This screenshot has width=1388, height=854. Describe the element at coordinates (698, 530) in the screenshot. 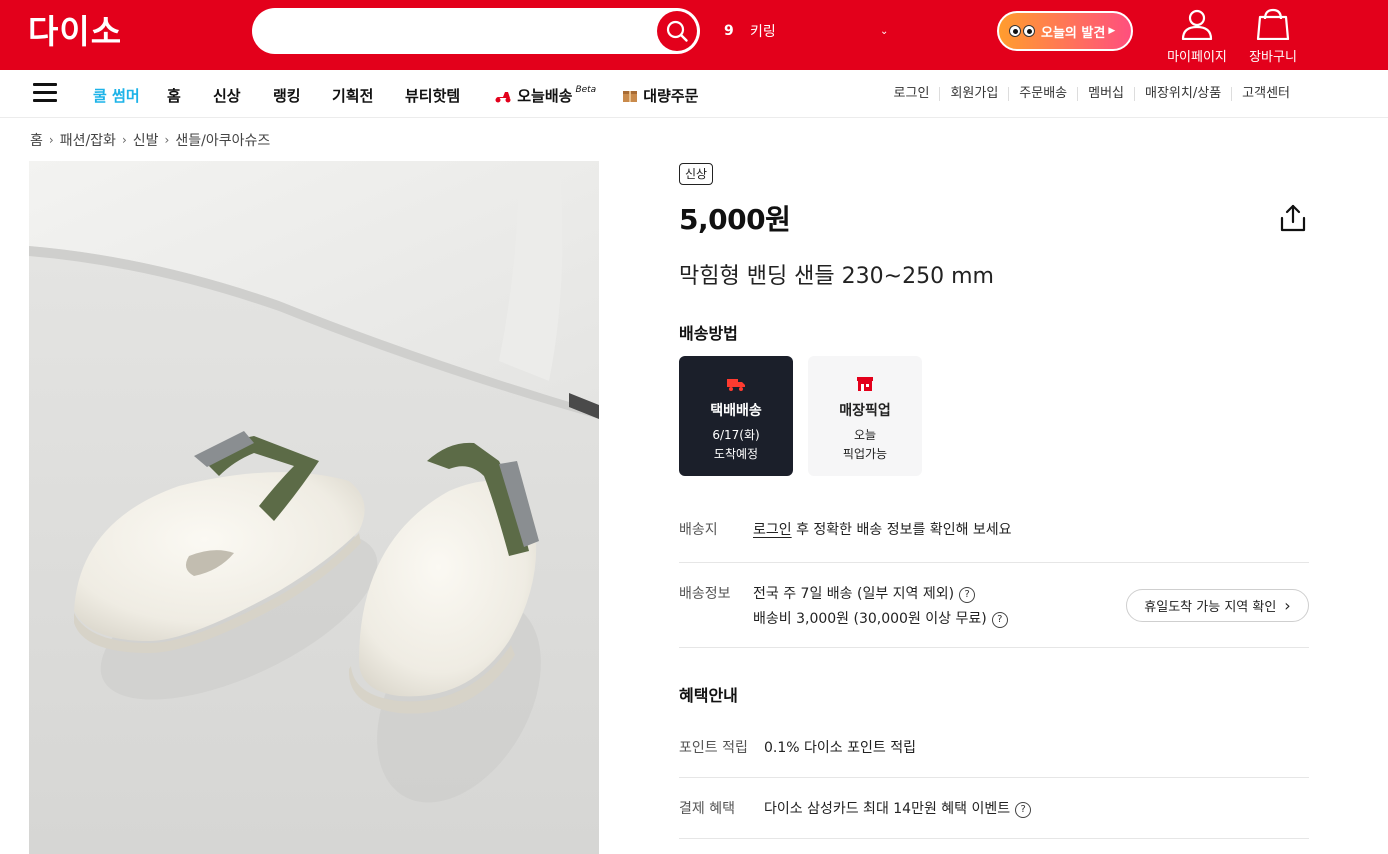

I see `destination-label: 배송지` at that location.